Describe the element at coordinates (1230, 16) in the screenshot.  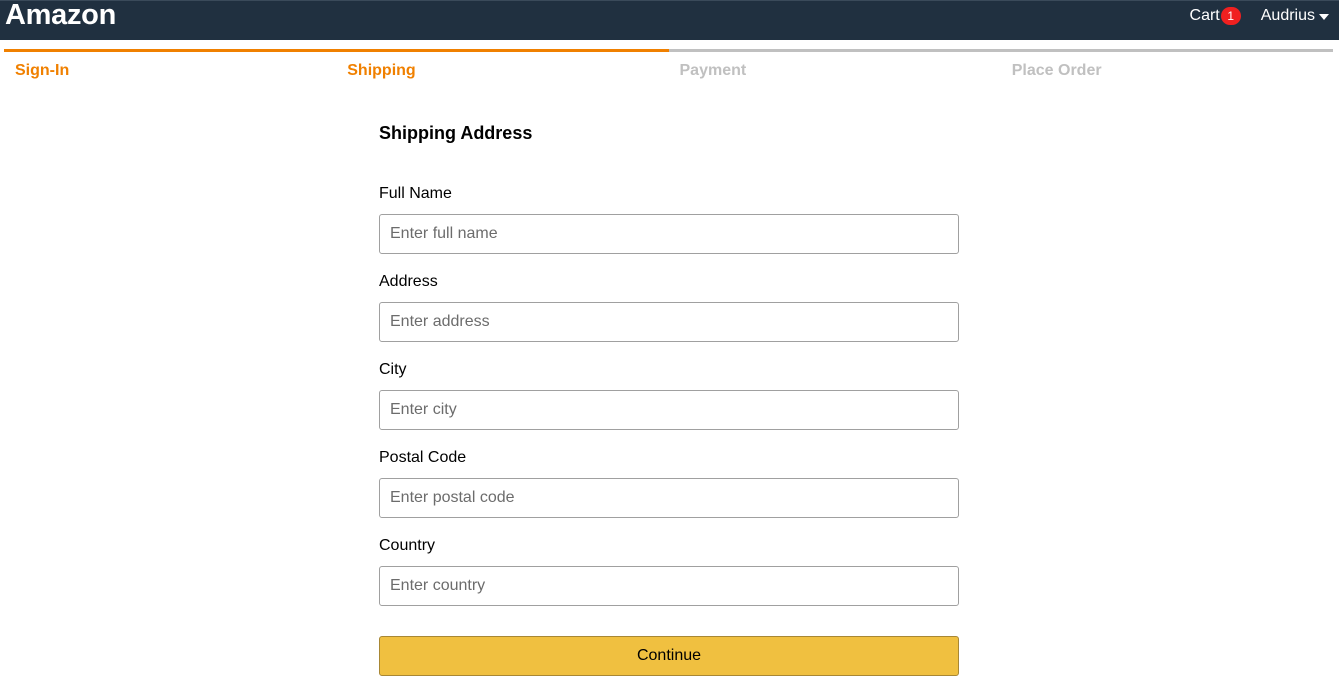
I see `cart-count-badge: 1` at that location.